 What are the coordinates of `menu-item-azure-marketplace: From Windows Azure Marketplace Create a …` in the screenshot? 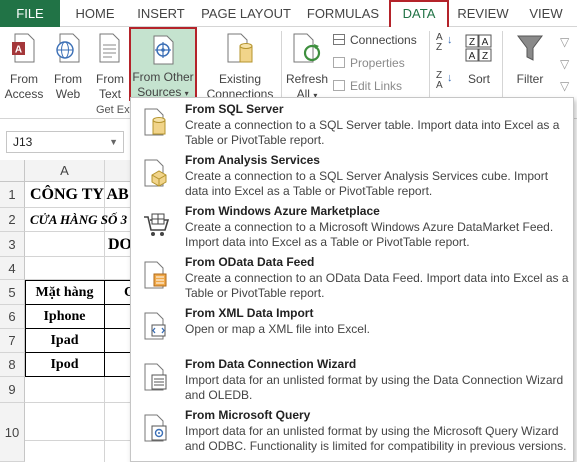 It's located at (352, 229).